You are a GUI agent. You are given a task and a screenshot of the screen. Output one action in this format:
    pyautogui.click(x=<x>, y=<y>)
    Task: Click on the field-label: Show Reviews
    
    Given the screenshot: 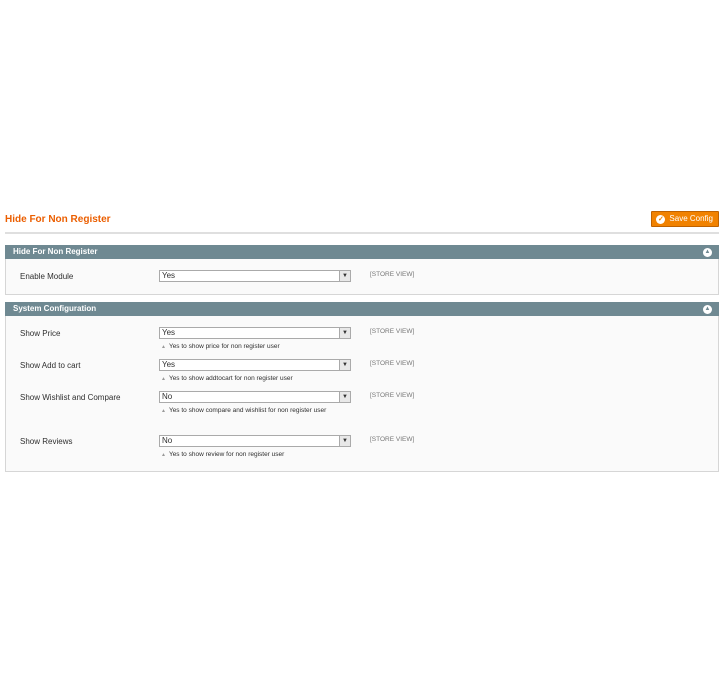 What is the action you would take?
    pyautogui.click(x=46, y=441)
    